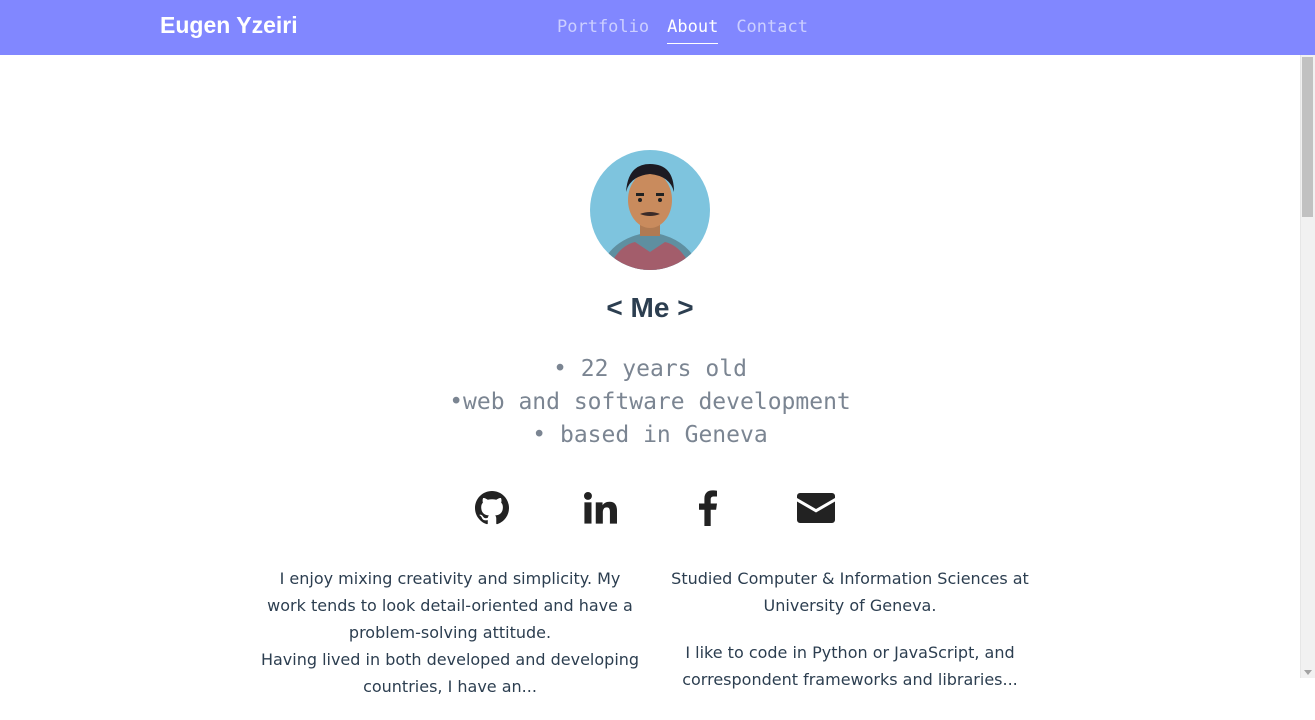  What do you see at coordinates (650, 369) in the screenshot?
I see `fact-age: • 22 years old` at bounding box center [650, 369].